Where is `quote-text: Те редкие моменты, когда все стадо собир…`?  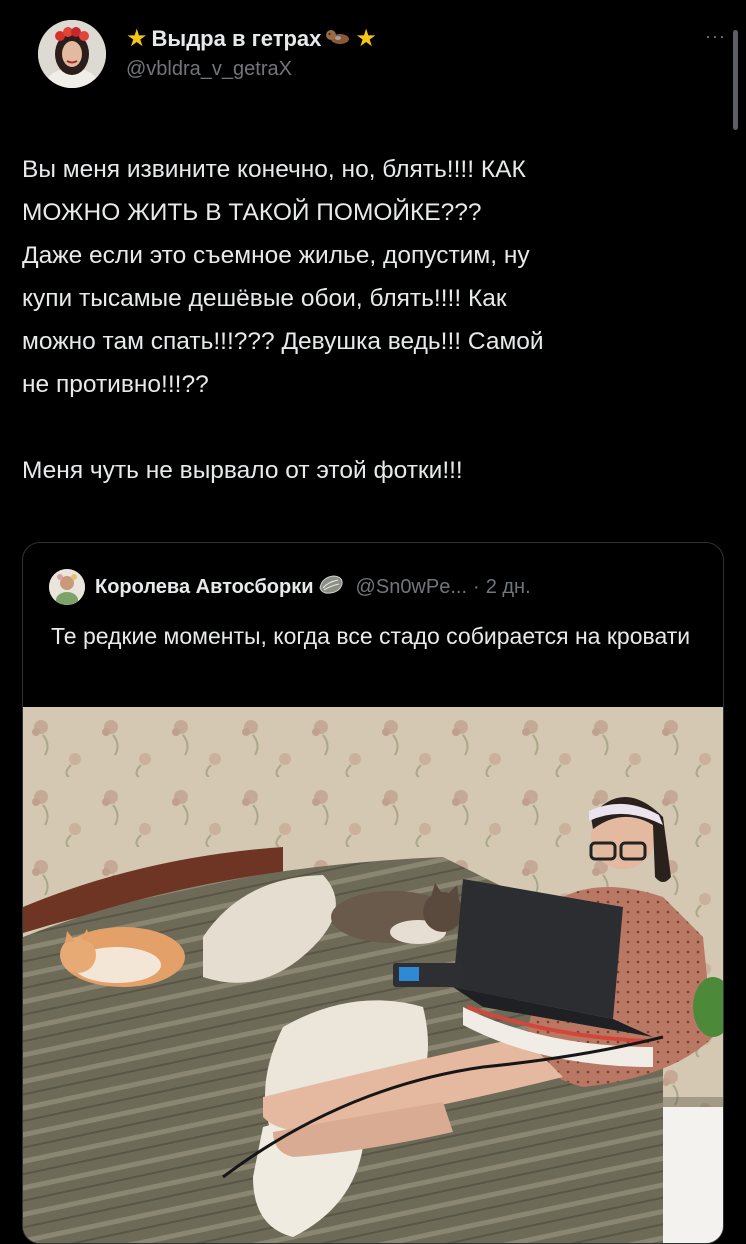
quote-text: Те редкие моменты, когда все стадо собир… is located at coordinates (371, 636).